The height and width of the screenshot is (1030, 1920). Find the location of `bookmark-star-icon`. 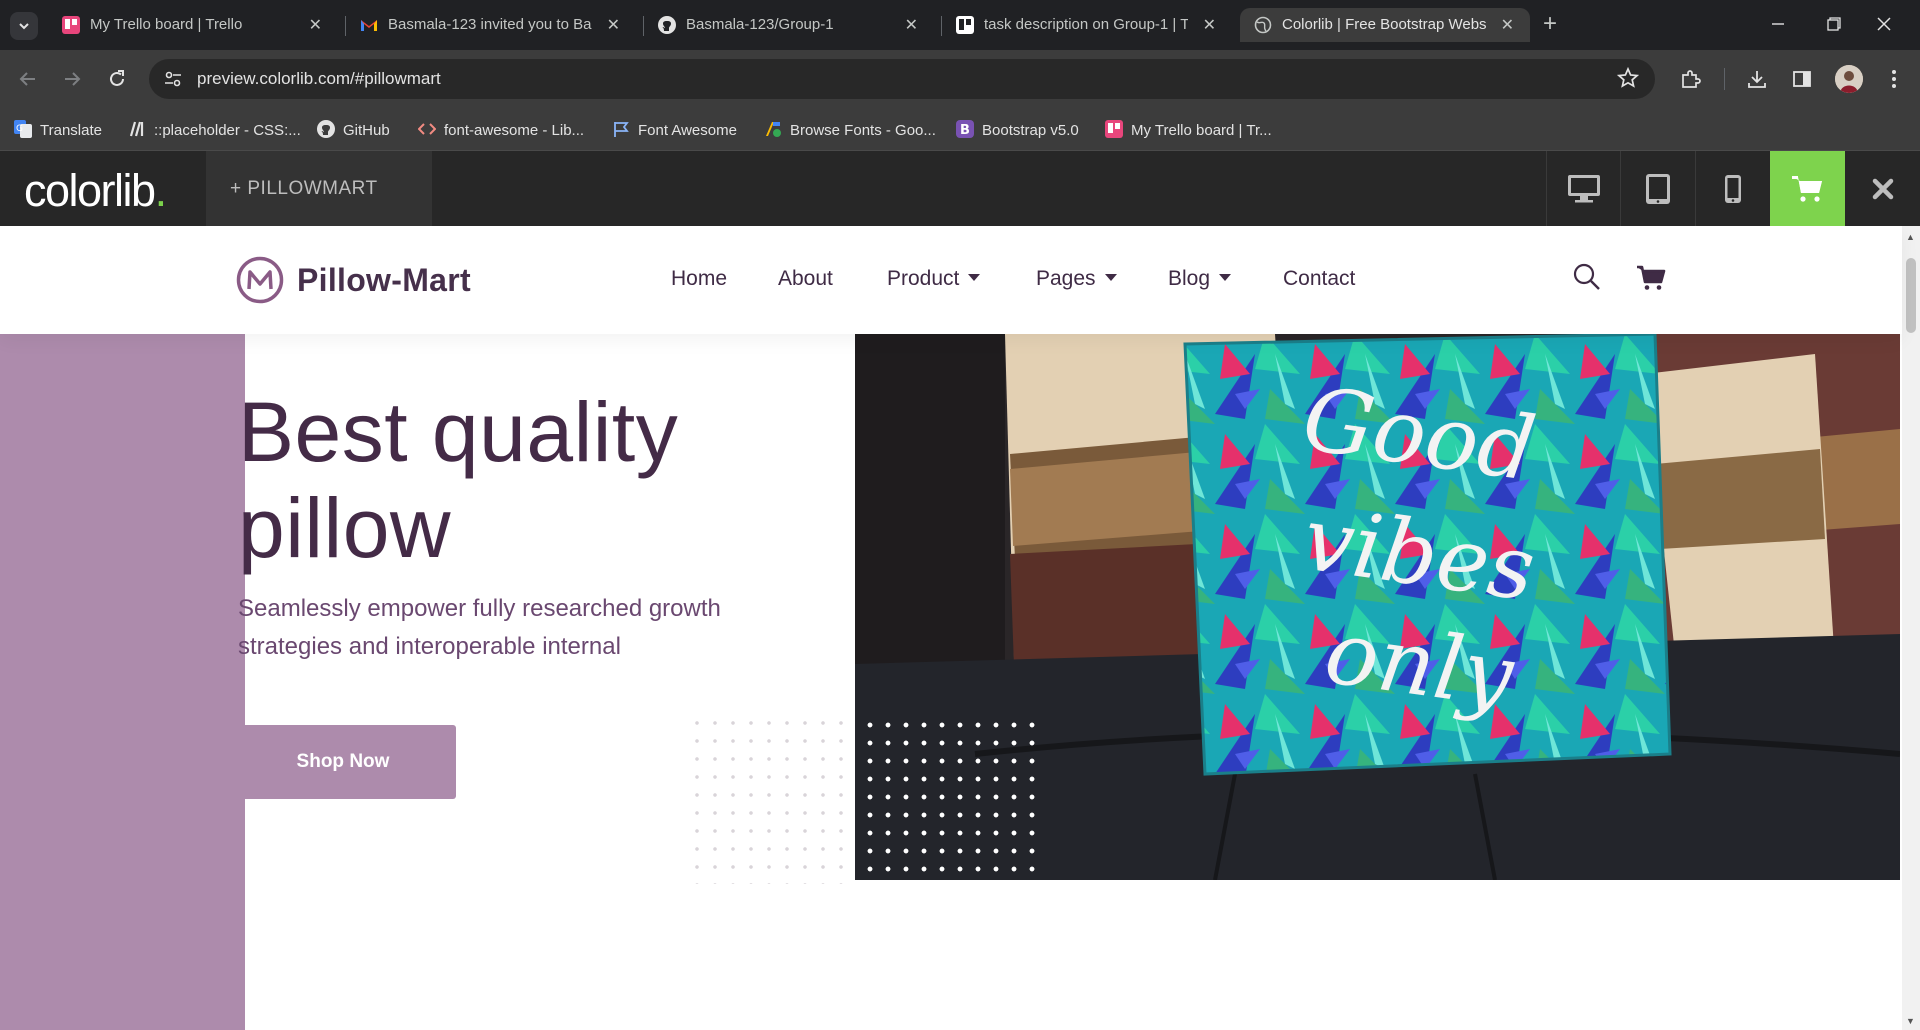

bookmark-star-icon is located at coordinates (1628, 78).